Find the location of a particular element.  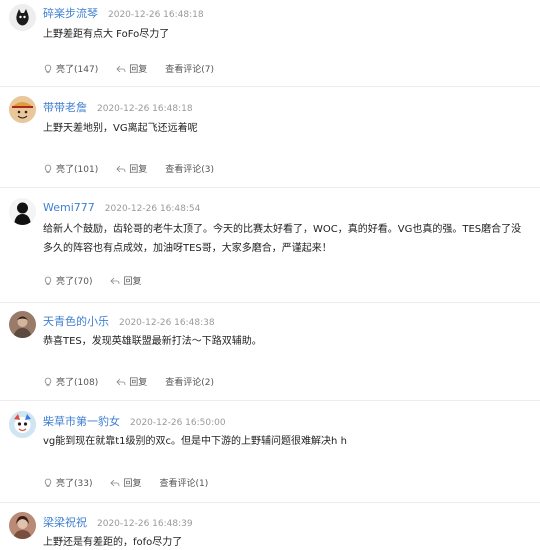

like-button: 亮了(101) is located at coordinates (70, 168).